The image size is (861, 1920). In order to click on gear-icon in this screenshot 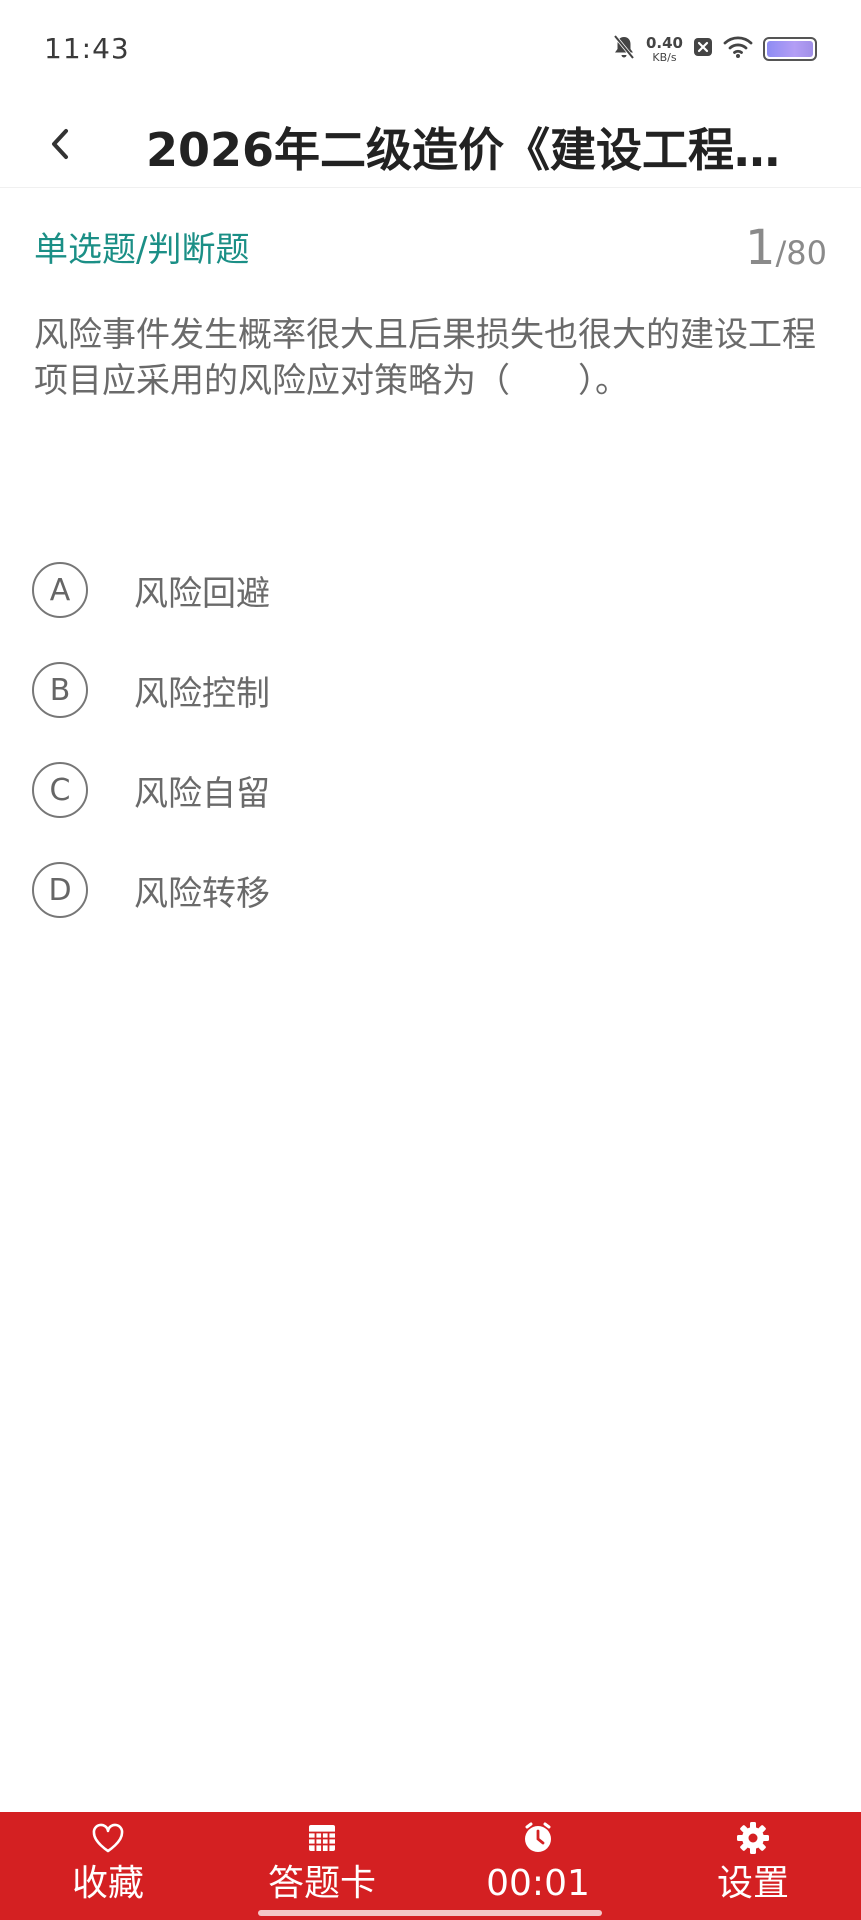, I will do `click(753, 1838)`.